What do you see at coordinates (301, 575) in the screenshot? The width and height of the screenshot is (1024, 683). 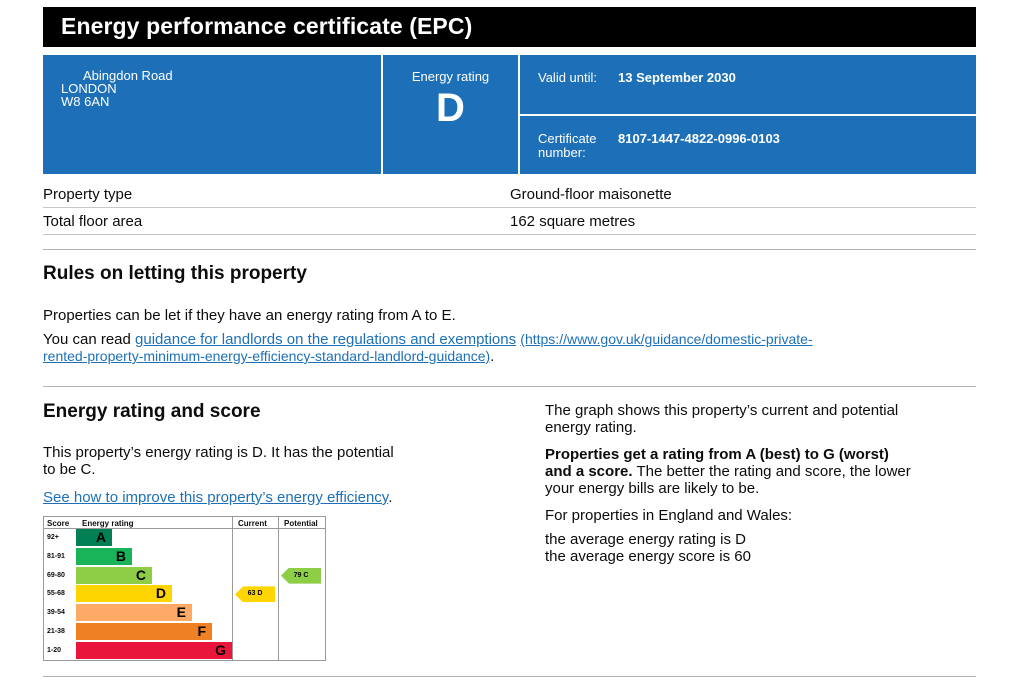 I see `potential-rating-arrow: 79 C` at bounding box center [301, 575].